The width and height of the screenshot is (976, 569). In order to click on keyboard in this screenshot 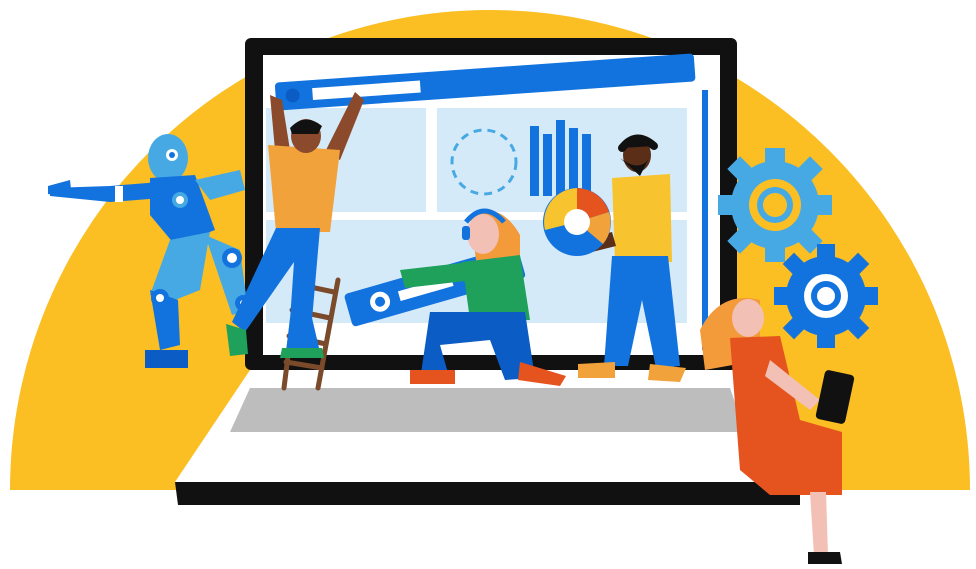, I will do `click(487, 410)`.